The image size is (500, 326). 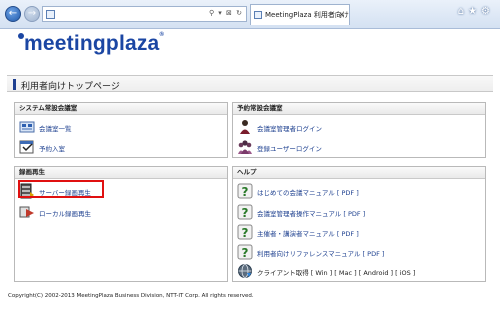 What do you see at coordinates (341, 15) in the screenshot?
I see `close-icon: ×` at bounding box center [341, 15].